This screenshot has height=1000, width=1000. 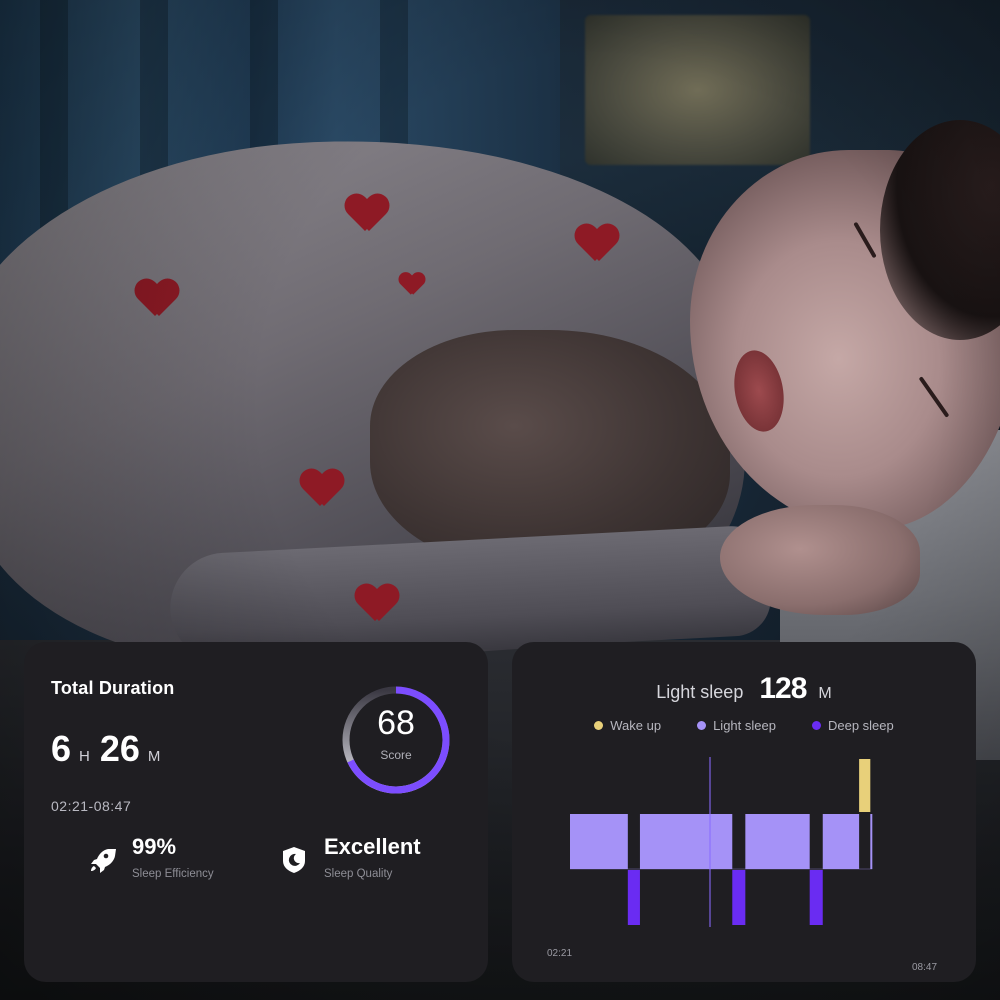 I want to click on sleep-time-range: 02:21-08:47, so click(x=91, y=806).